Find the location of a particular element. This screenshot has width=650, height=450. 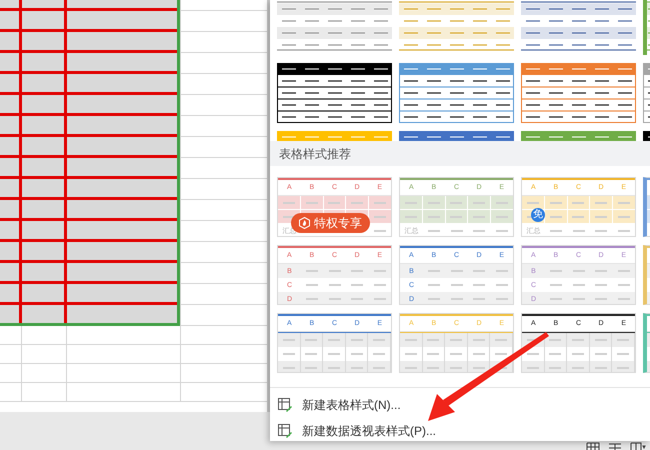

fire-icon is located at coordinates (304, 223).